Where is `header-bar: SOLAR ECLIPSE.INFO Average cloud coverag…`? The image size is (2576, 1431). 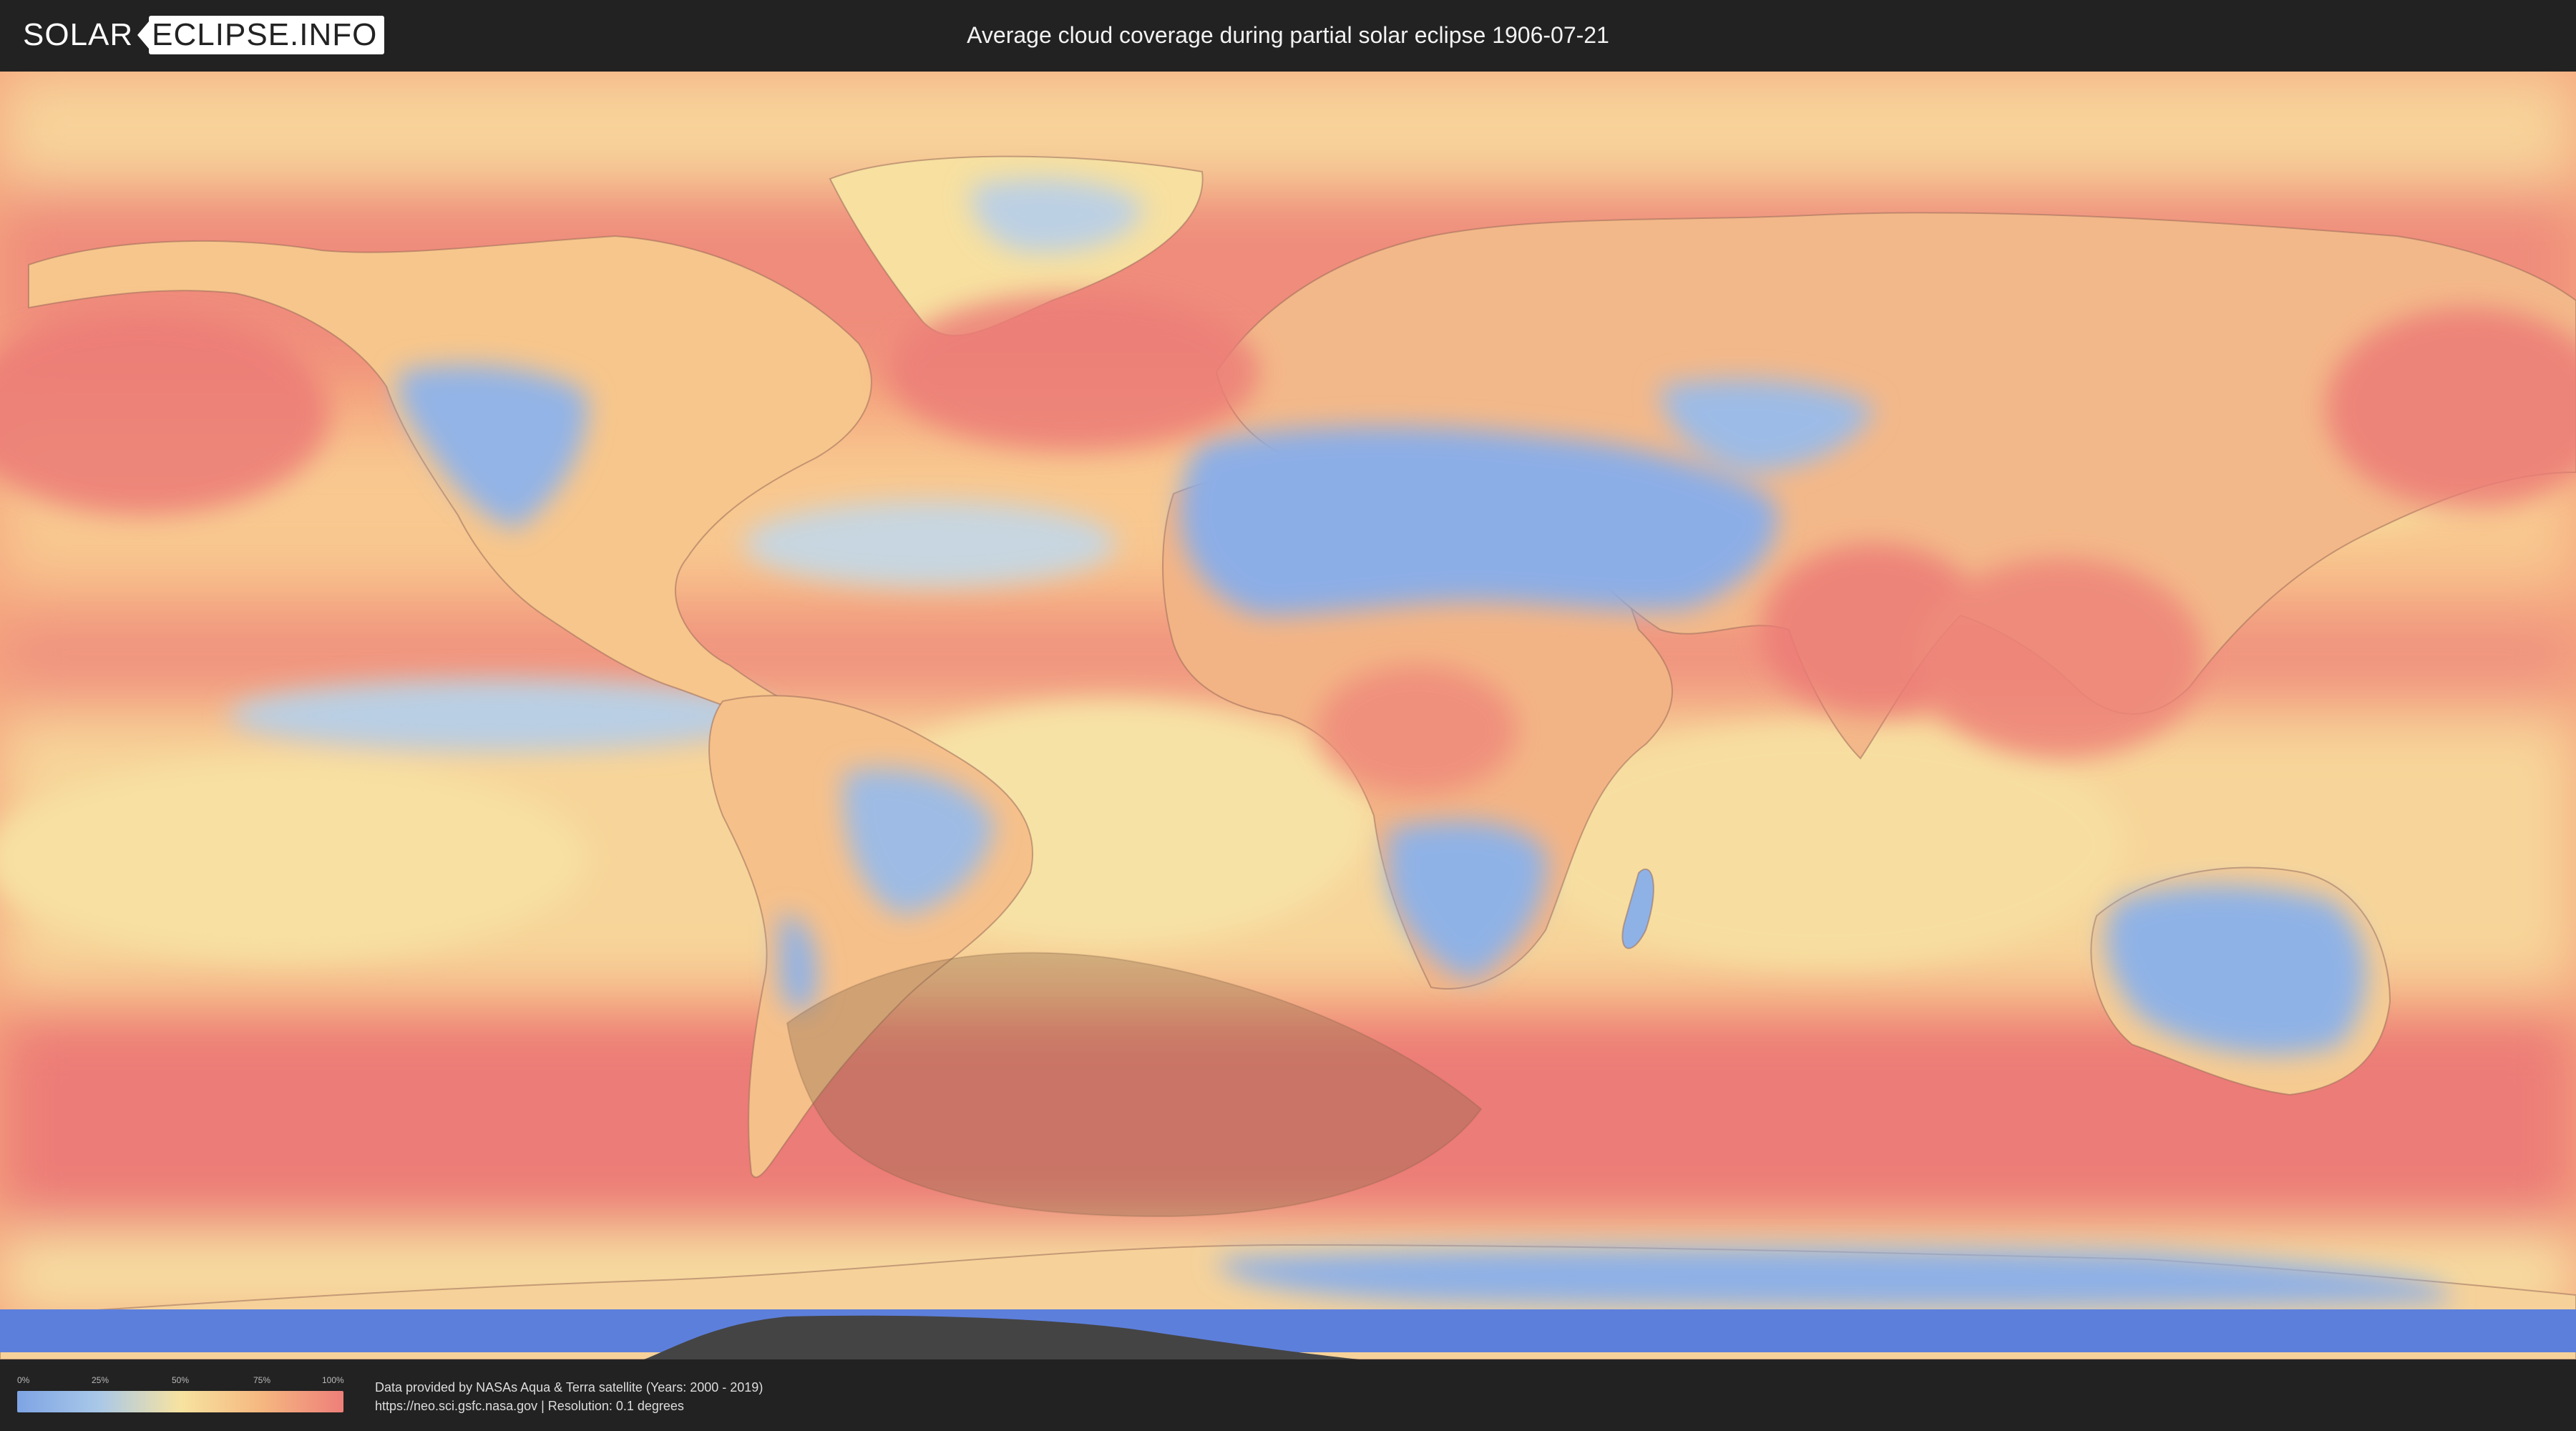 header-bar: SOLAR ECLIPSE.INFO Average cloud coverag… is located at coordinates (1288, 36).